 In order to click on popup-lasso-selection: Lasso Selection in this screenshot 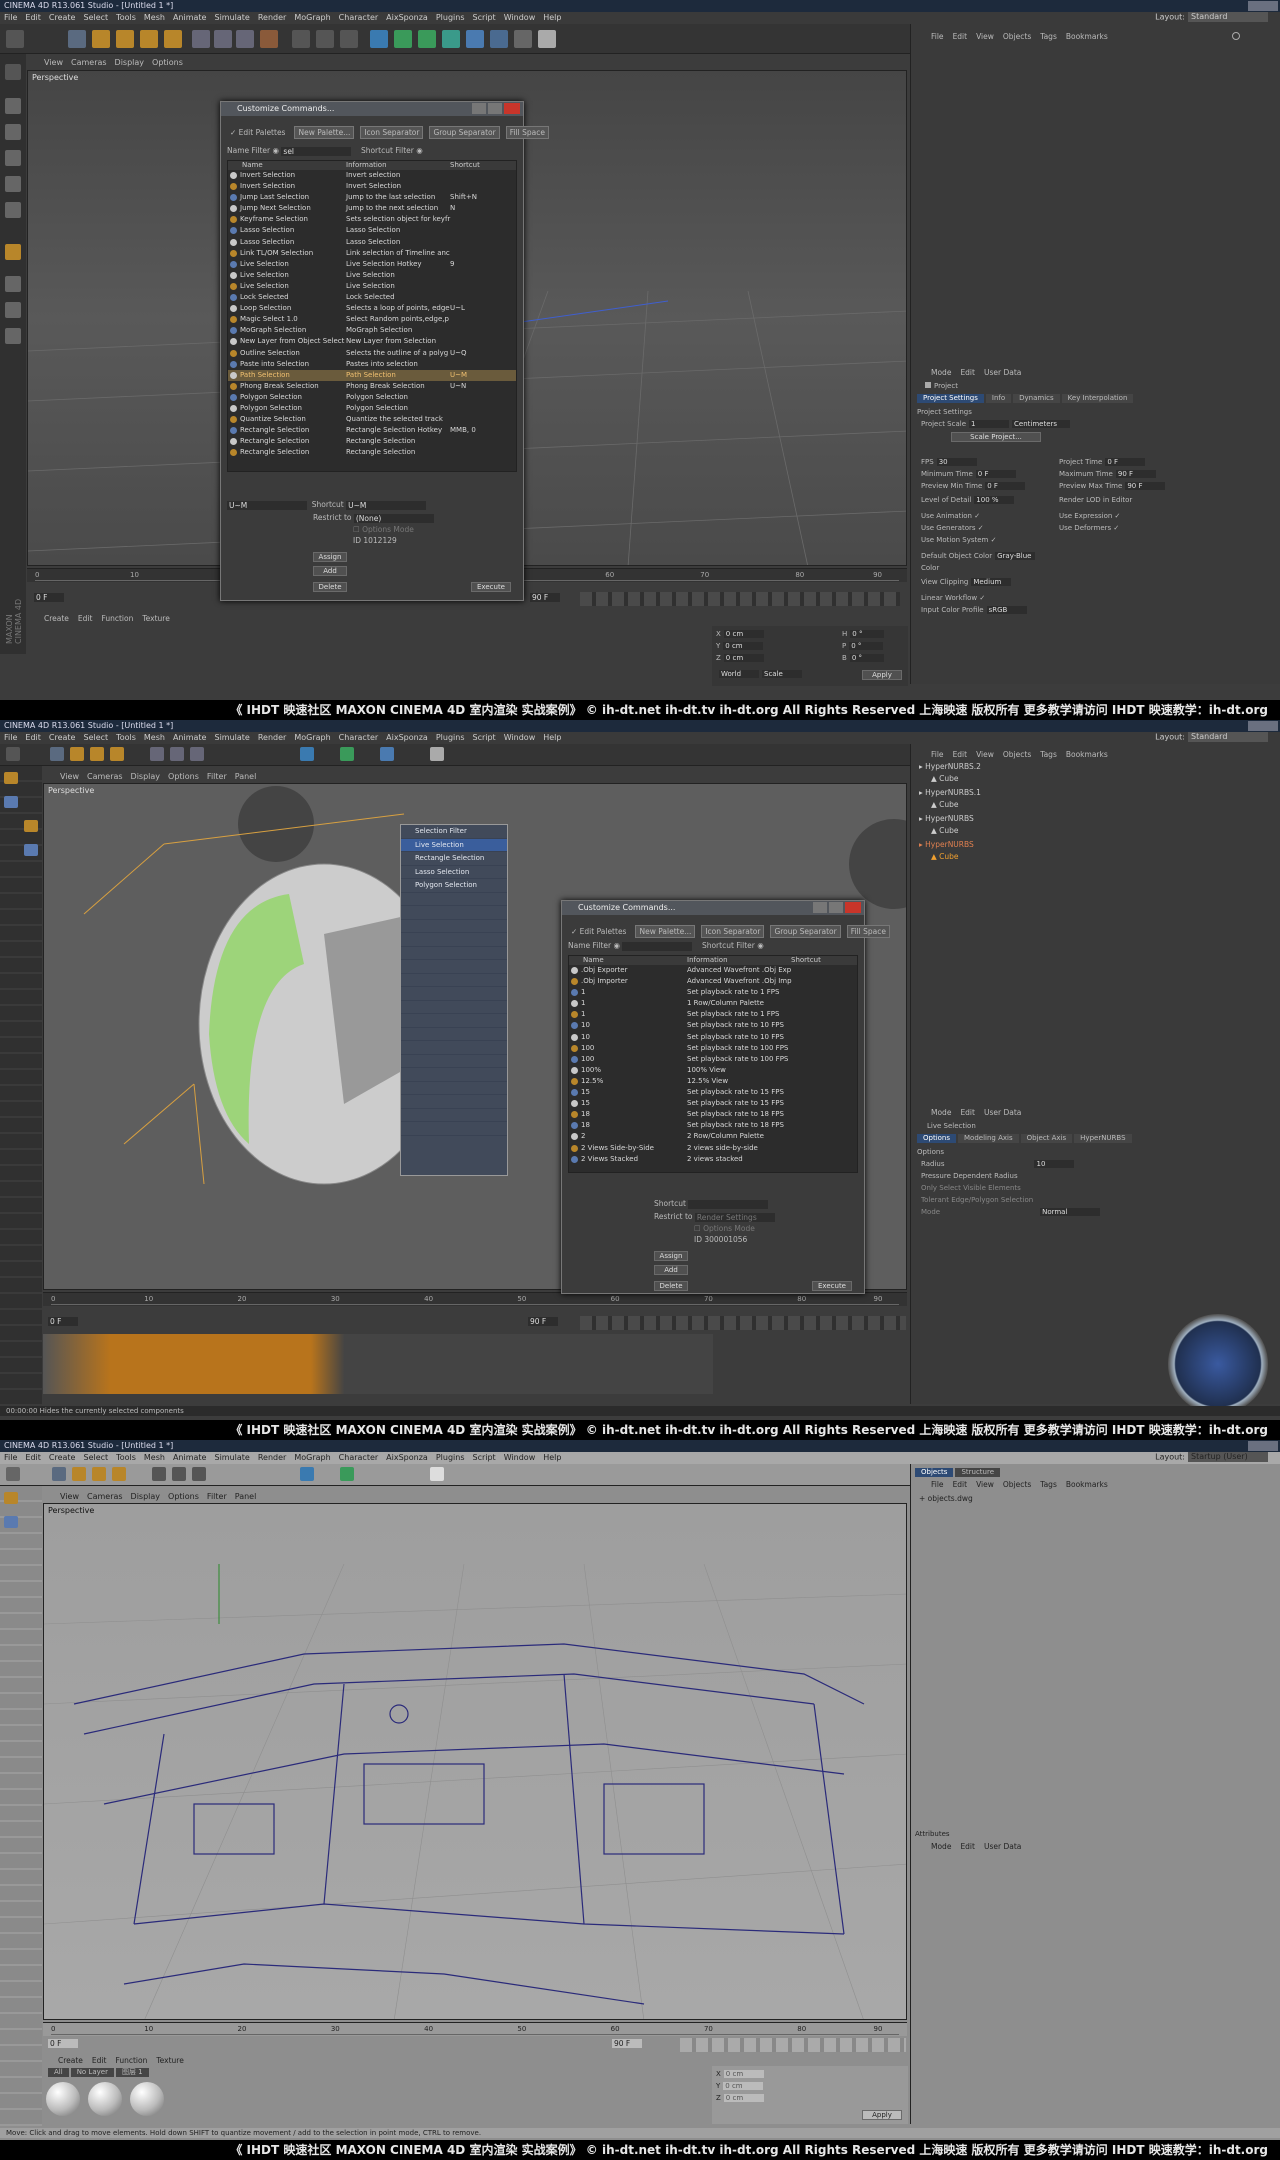, I will do `click(454, 872)`.